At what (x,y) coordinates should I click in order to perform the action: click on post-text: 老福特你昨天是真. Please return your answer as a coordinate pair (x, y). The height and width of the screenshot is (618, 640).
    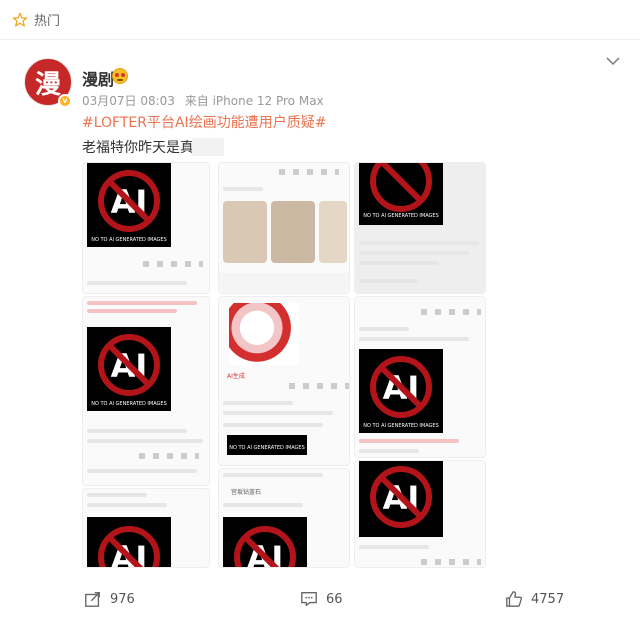
    Looking at the image, I should click on (138, 148).